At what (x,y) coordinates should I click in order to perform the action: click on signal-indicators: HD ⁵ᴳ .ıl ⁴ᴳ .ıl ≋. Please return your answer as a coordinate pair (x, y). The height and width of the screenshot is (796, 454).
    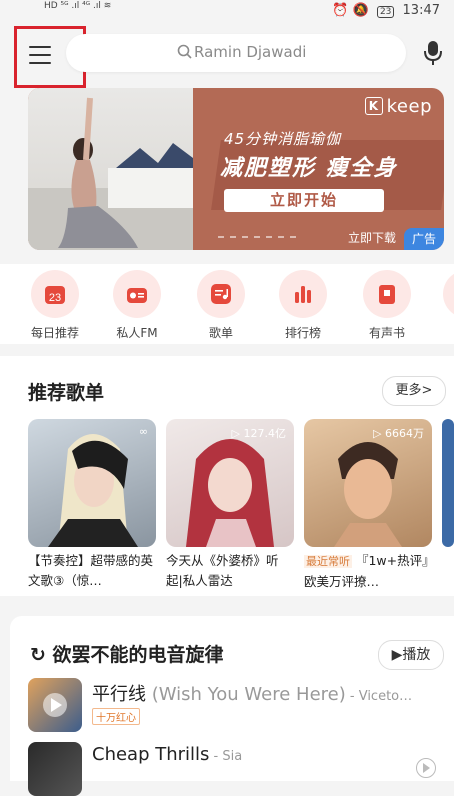
    Looking at the image, I should click on (78, 6).